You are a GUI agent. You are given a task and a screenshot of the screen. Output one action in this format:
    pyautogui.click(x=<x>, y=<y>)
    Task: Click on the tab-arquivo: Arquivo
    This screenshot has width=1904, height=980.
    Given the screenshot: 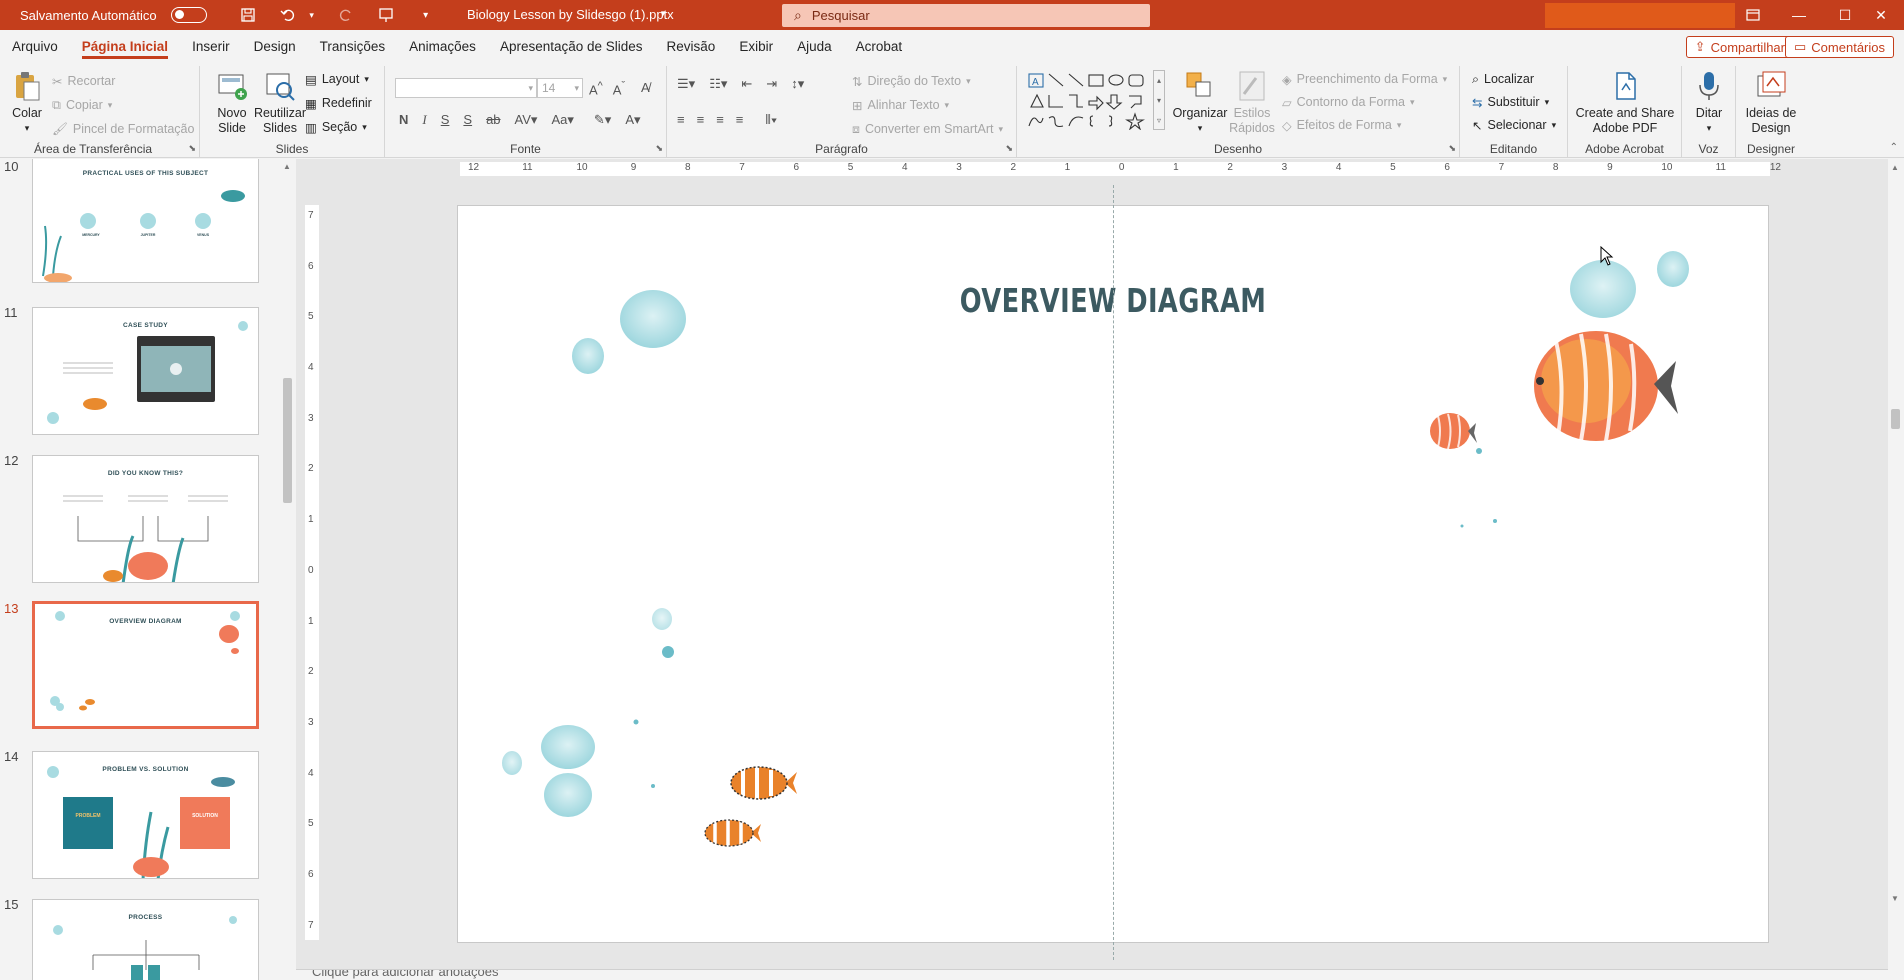 What is the action you would take?
    pyautogui.click(x=35, y=46)
    